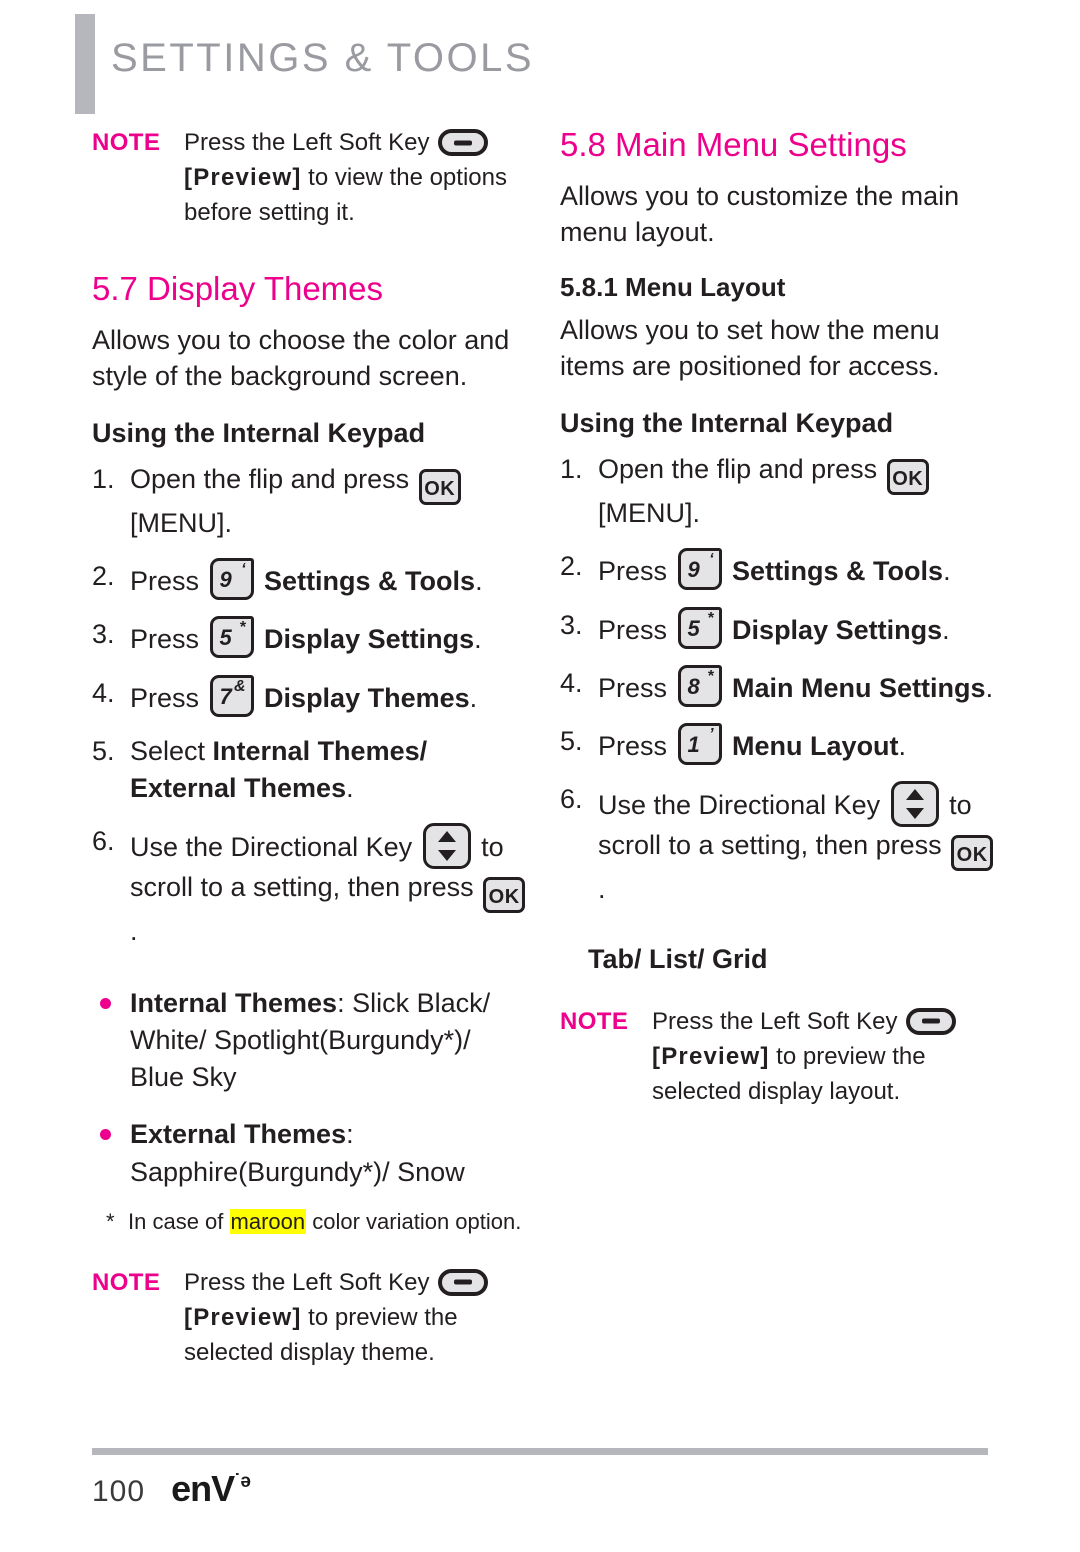  Describe the element at coordinates (367, 697) in the screenshot. I see `step-text-bold: Display Themes` at that location.